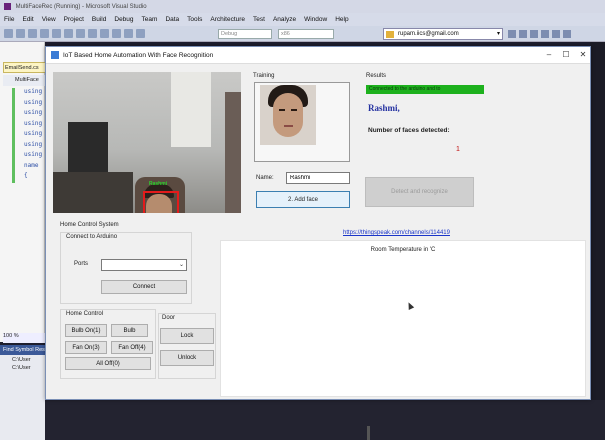  I want to click on menu-item-test: Test, so click(259, 19).